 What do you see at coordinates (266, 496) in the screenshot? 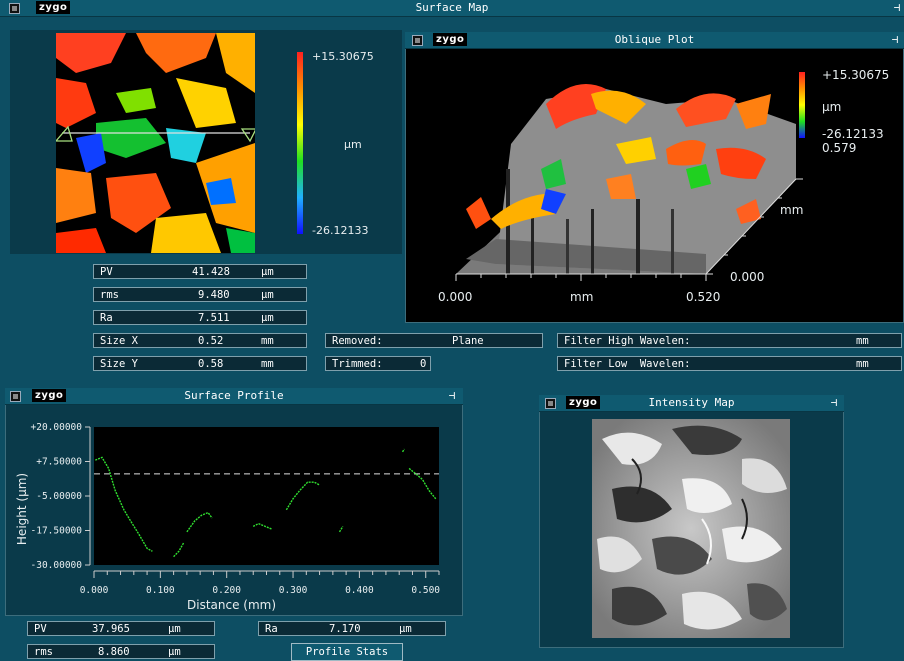
I see `profile-plot-area` at bounding box center [266, 496].